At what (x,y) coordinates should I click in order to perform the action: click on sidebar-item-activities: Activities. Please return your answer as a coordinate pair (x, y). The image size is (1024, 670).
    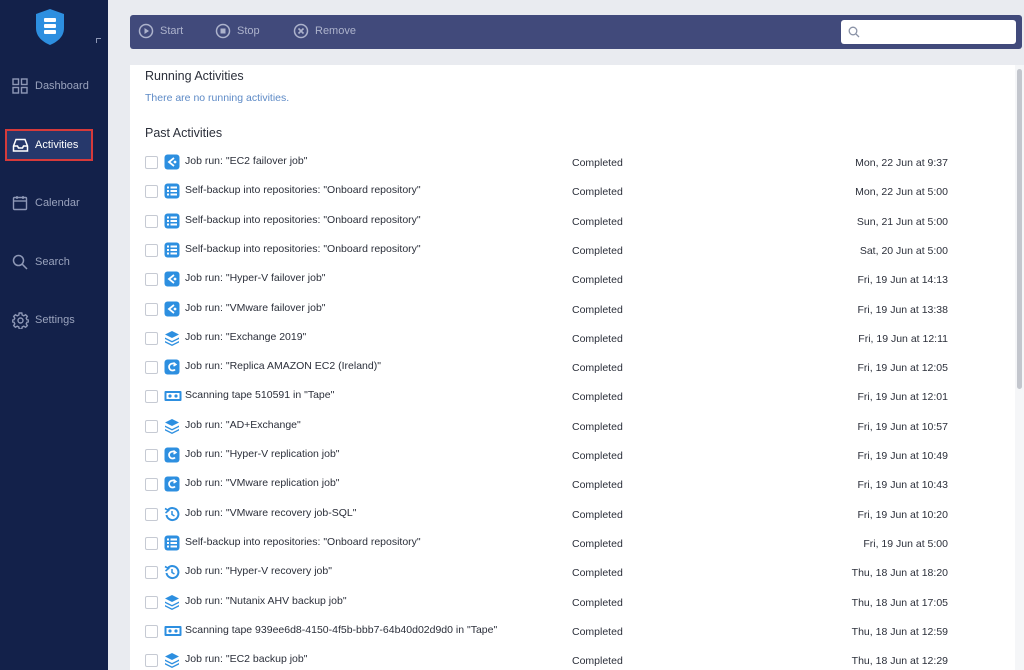
    Looking at the image, I should click on (49, 145).